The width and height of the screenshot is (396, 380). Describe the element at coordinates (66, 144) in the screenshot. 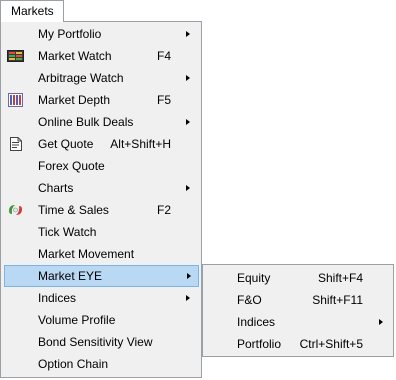

I see `menu-item-label: Get Quote` at that location.